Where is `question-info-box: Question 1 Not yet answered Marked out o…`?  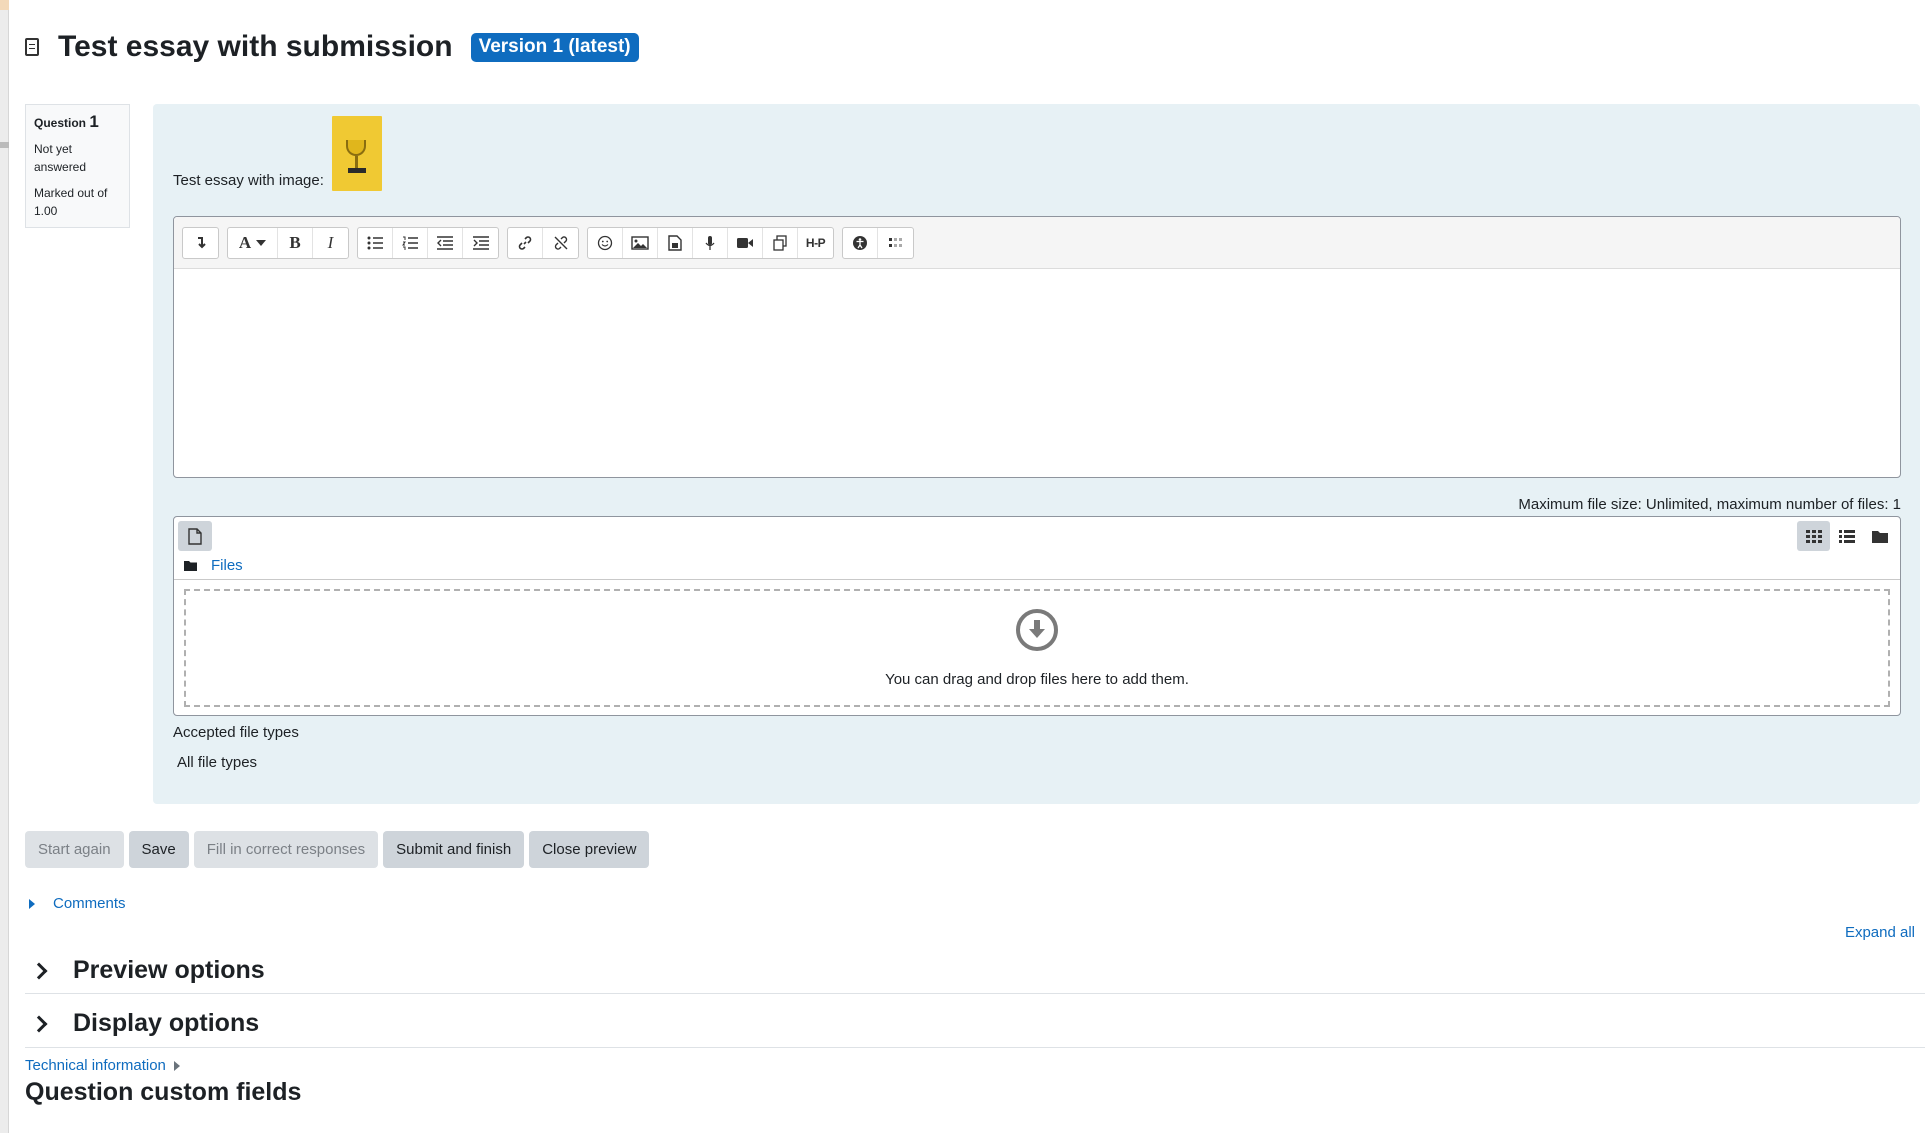
question-info-box: Question 1 Not yet answered Marked out o… is located at coordinates (77, 166).